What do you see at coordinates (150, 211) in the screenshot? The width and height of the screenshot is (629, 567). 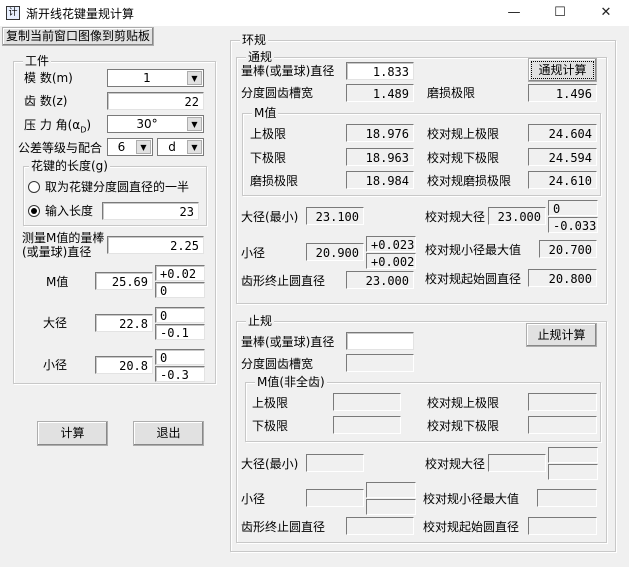 I see `length-input: 23` at bounding box center [150, 211].